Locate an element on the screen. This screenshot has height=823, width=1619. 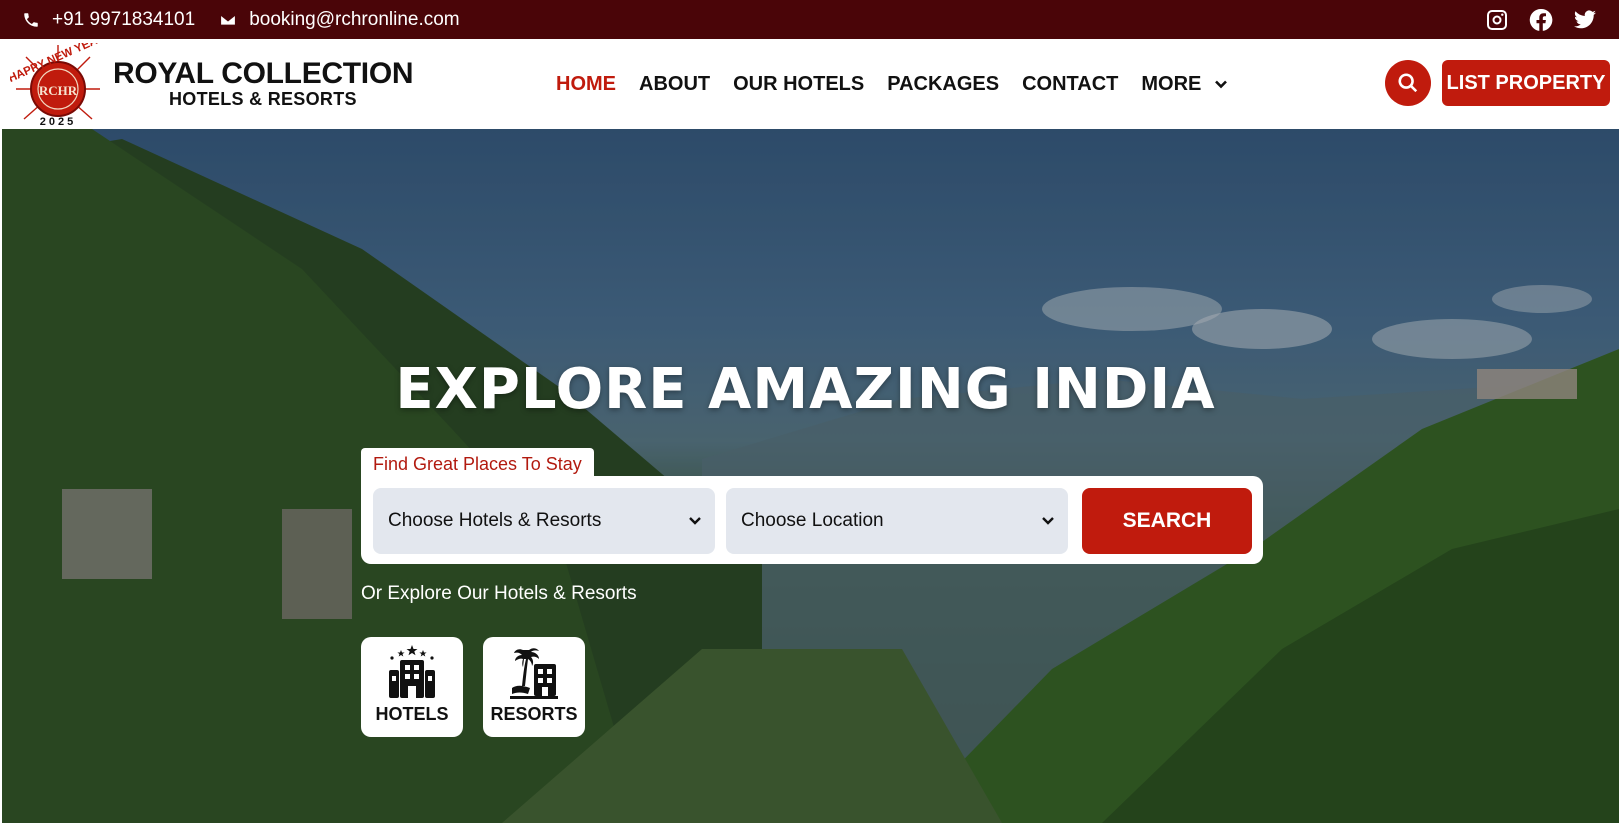
list-property-button: LIST PROPERTY is located at coordinates (1526, 83).